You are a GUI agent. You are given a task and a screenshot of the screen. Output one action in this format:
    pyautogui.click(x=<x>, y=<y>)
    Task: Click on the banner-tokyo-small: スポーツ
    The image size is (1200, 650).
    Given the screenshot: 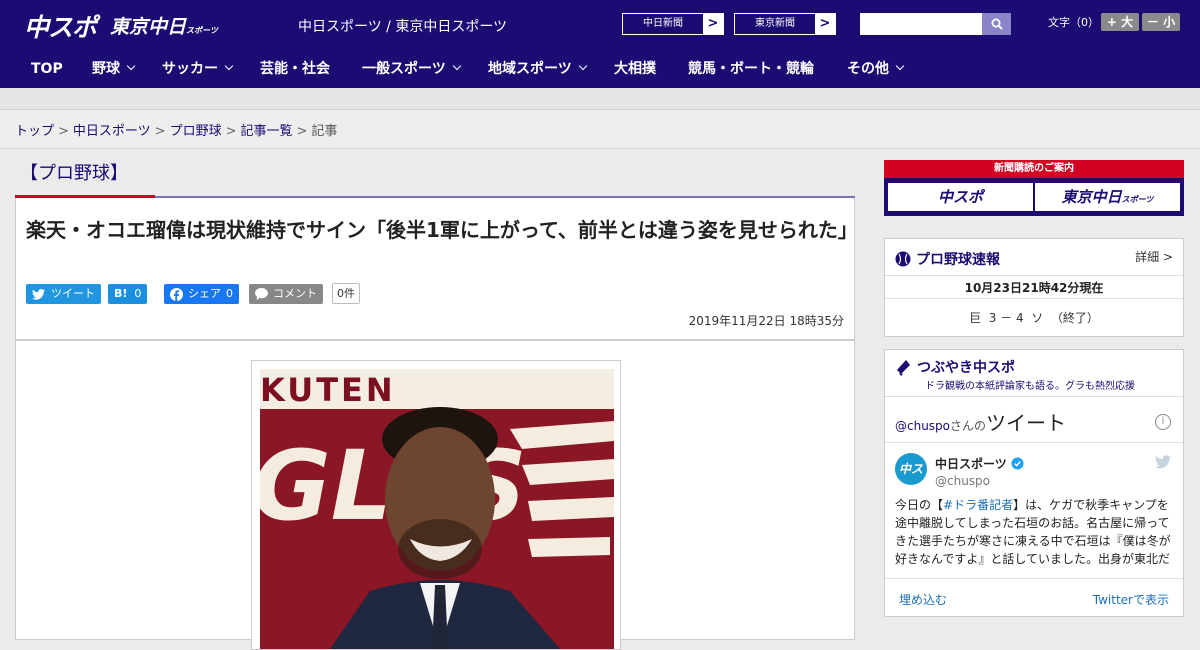 What is the action you would take?
    pyautogui.click(x=1137, y=199)
    